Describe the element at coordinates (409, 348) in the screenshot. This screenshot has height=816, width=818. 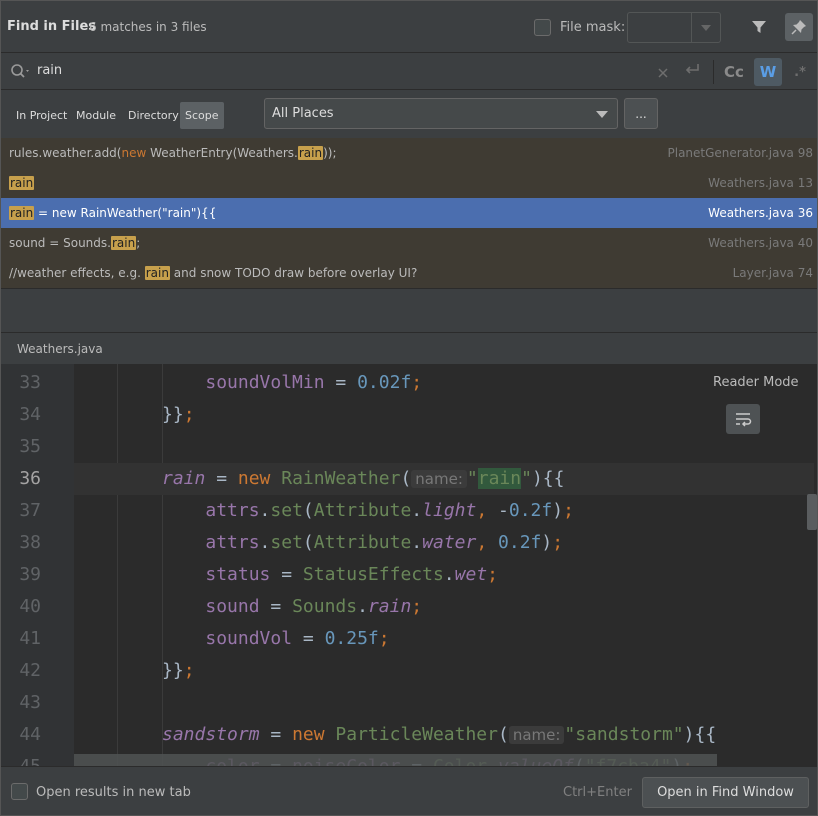
I see `preview-header: Weathers.java` at that location.